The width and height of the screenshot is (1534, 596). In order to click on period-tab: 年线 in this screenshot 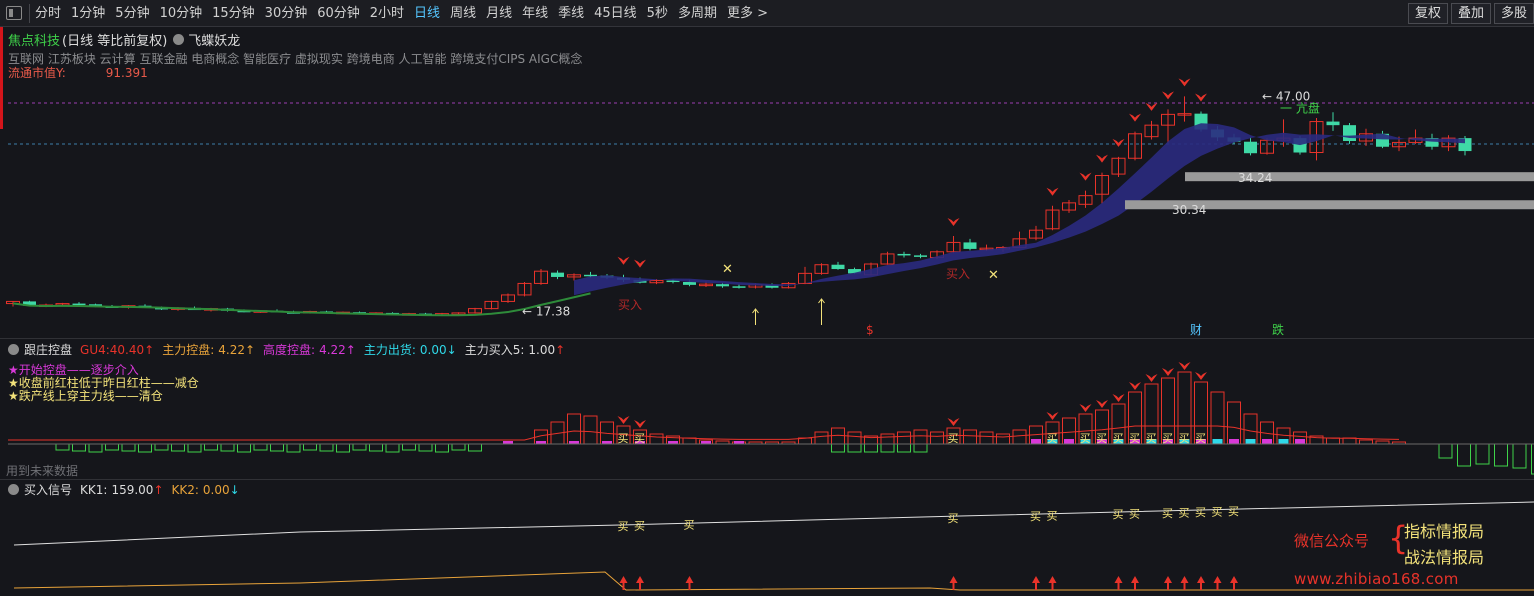, I will do `click(535, 13)`.